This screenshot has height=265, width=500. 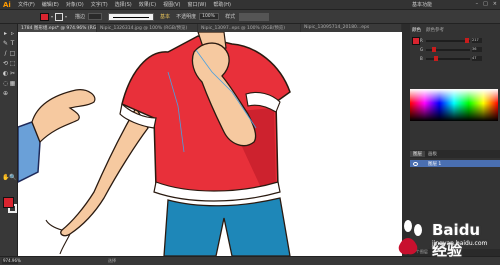 I want to click on blend-tool-icon: ◐, so click(x=5, y=73).